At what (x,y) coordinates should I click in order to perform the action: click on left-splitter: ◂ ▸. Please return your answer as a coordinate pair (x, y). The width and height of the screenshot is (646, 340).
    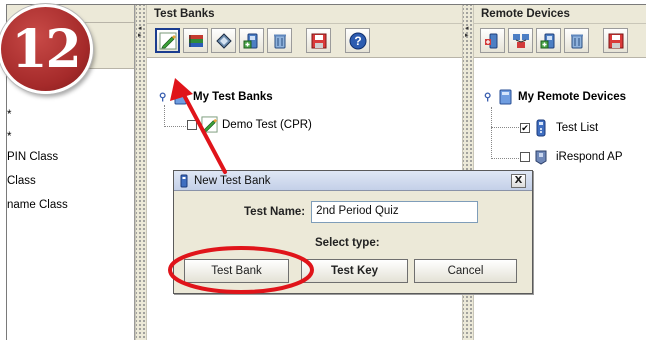
    Looking at the image, I should click on (141, 172).